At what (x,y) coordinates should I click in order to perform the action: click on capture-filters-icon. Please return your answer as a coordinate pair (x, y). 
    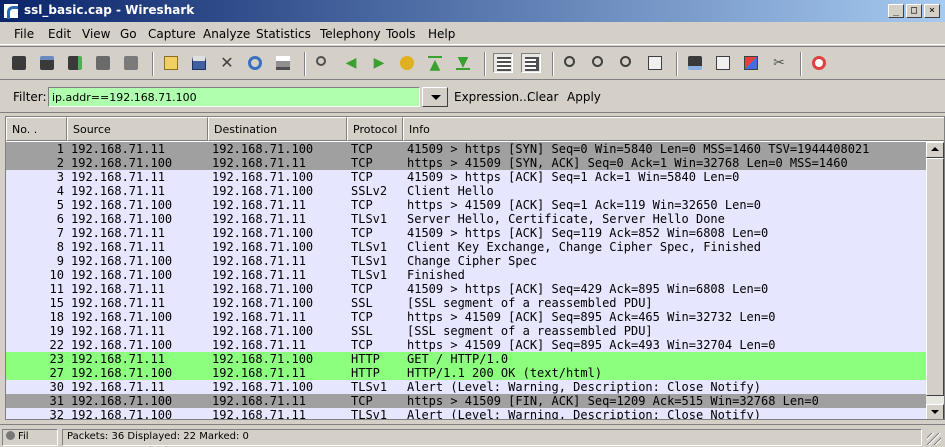
    Looking at the image, I should click on (695, 63).